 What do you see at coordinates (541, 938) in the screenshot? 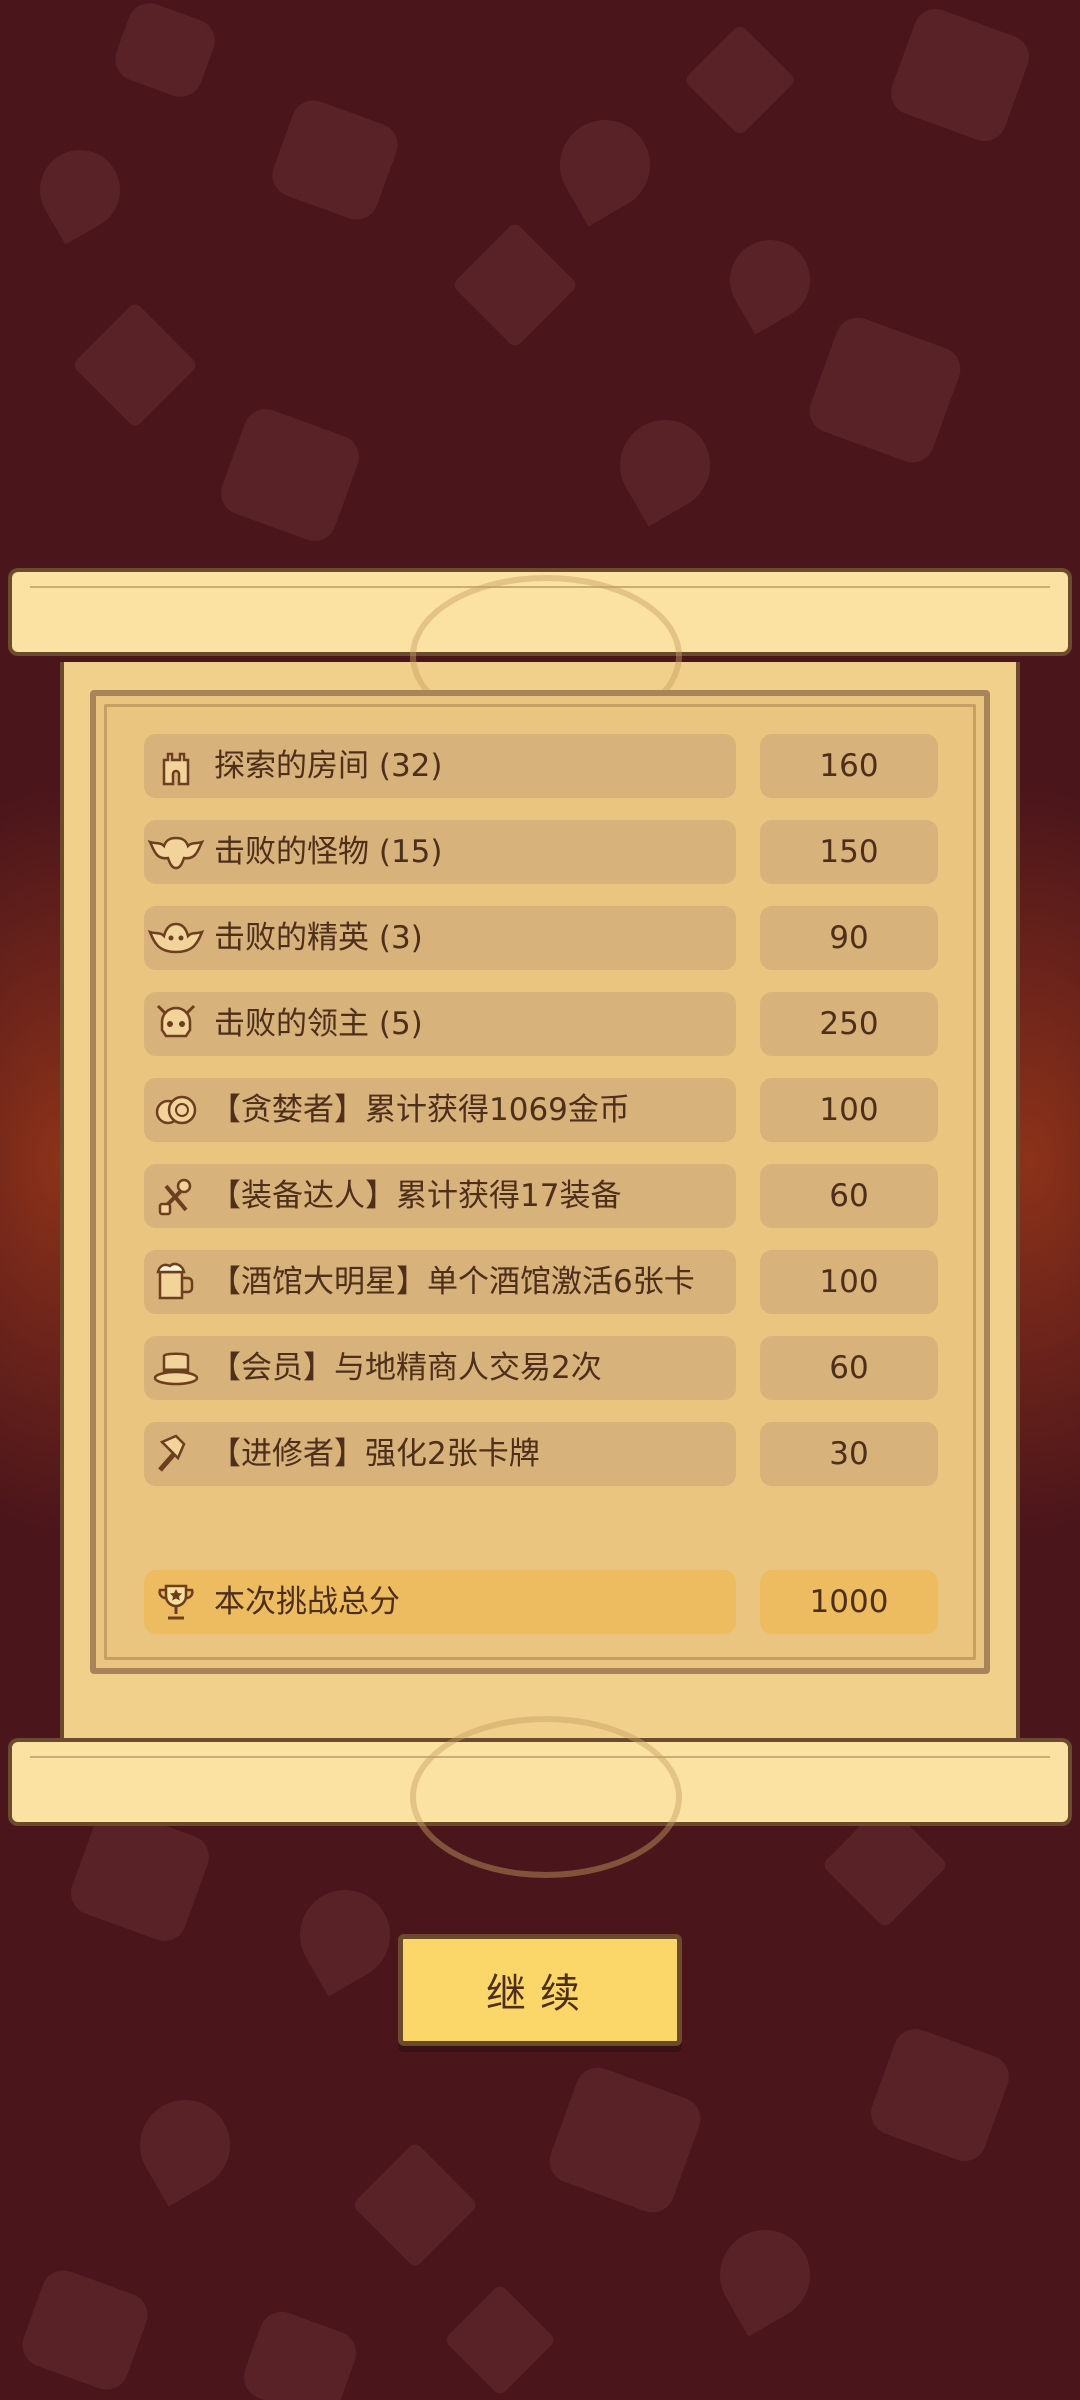
I see `stat-row-elites: 击败的精英 (3) 90` at bounding box center [541, 938].